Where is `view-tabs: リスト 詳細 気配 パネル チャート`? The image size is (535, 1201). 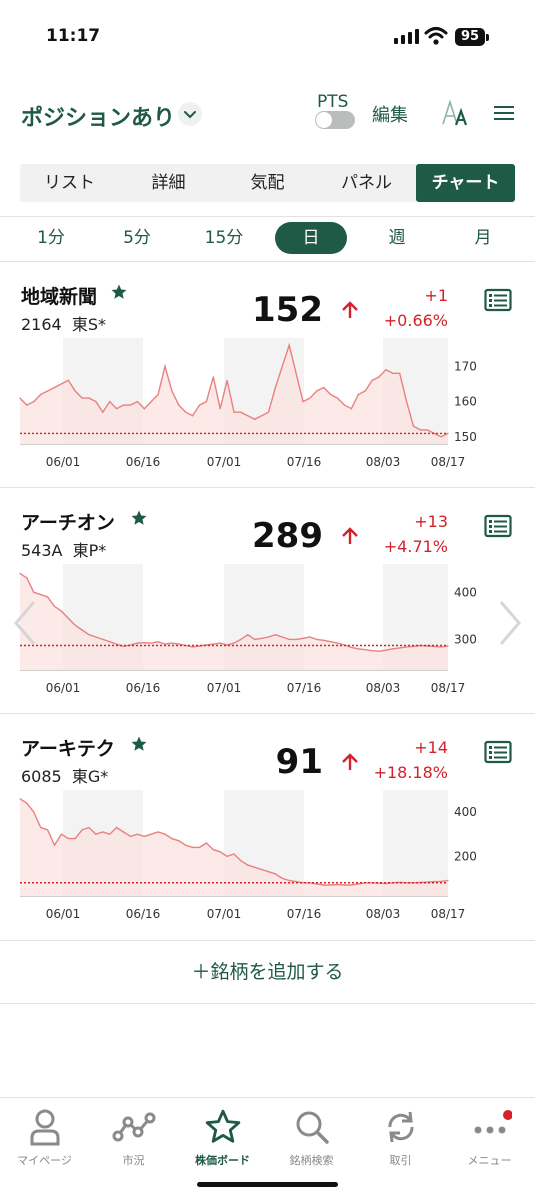
view-tabs: リスト 詳細 気配 パネル チャート is located at coordinates (267, 183).